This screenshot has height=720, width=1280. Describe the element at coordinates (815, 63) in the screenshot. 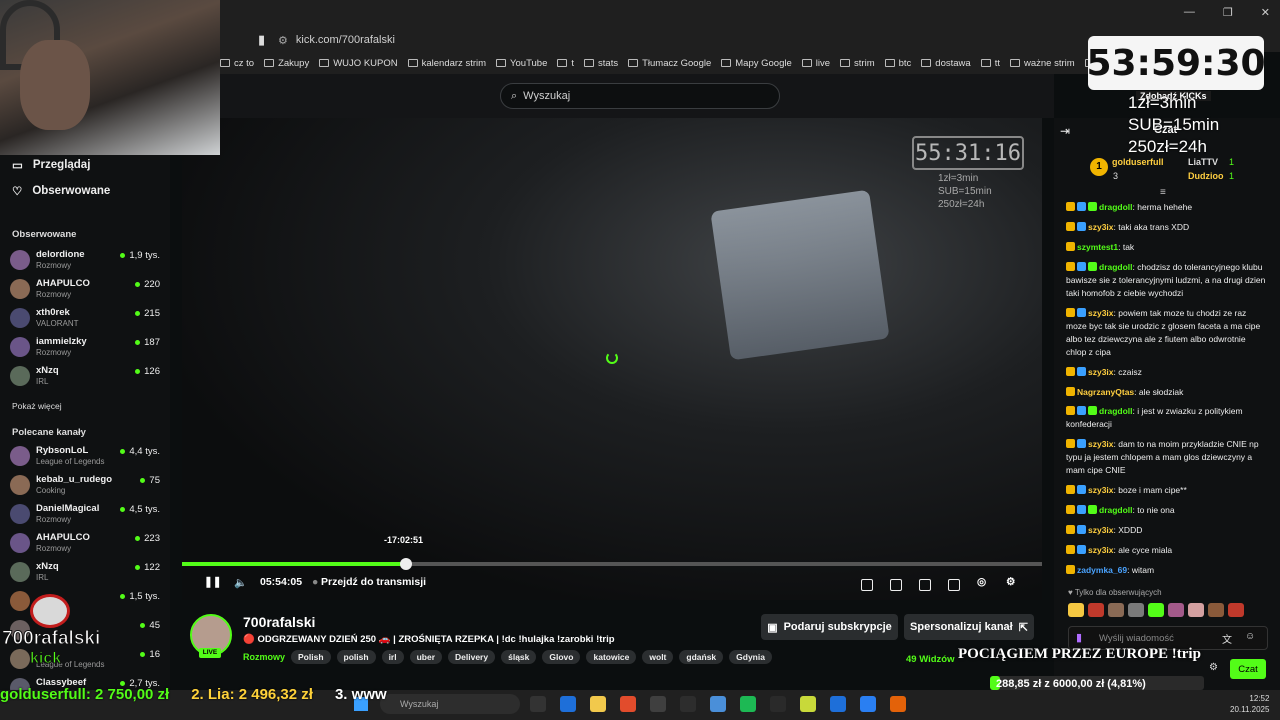

I see `bookmark-item: live` at that location.